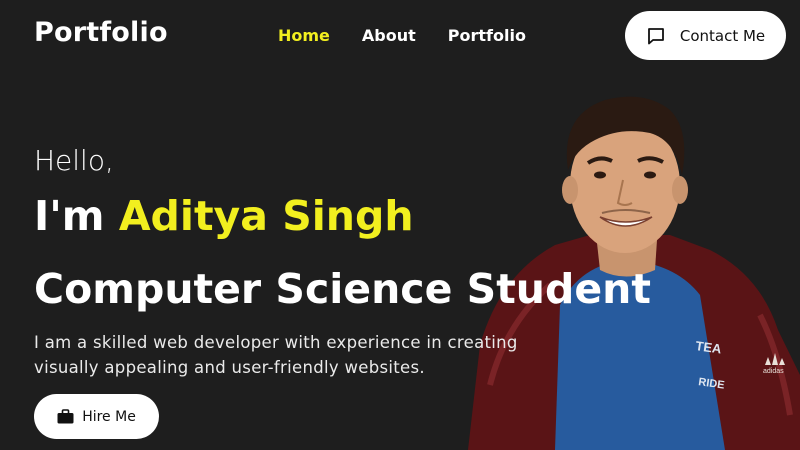 This screenshot has height=450, width=800. I want to click on hero-role: Computer Science Student, so click(342, 289).